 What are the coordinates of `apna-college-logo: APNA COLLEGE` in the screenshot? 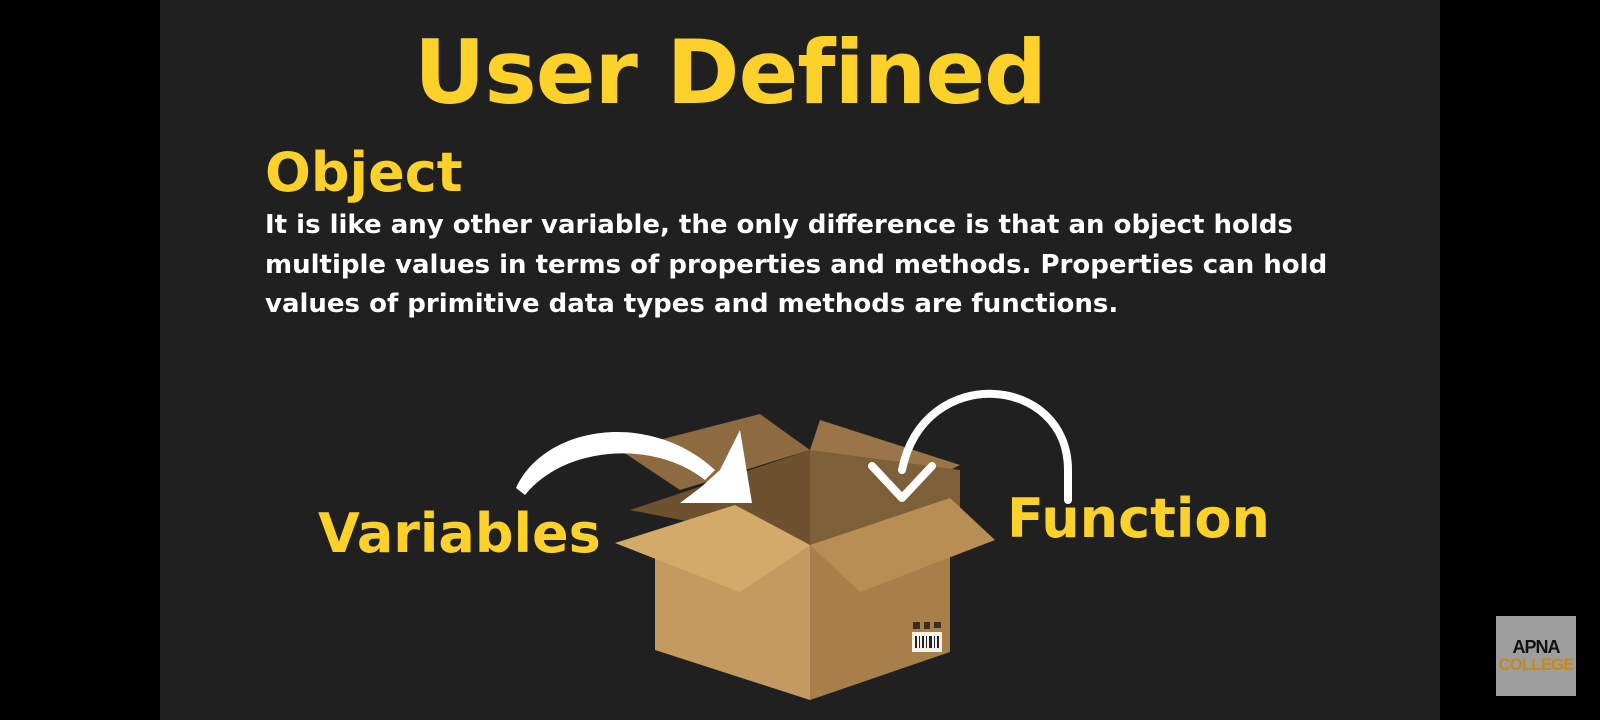 It's located at (1536, 656).